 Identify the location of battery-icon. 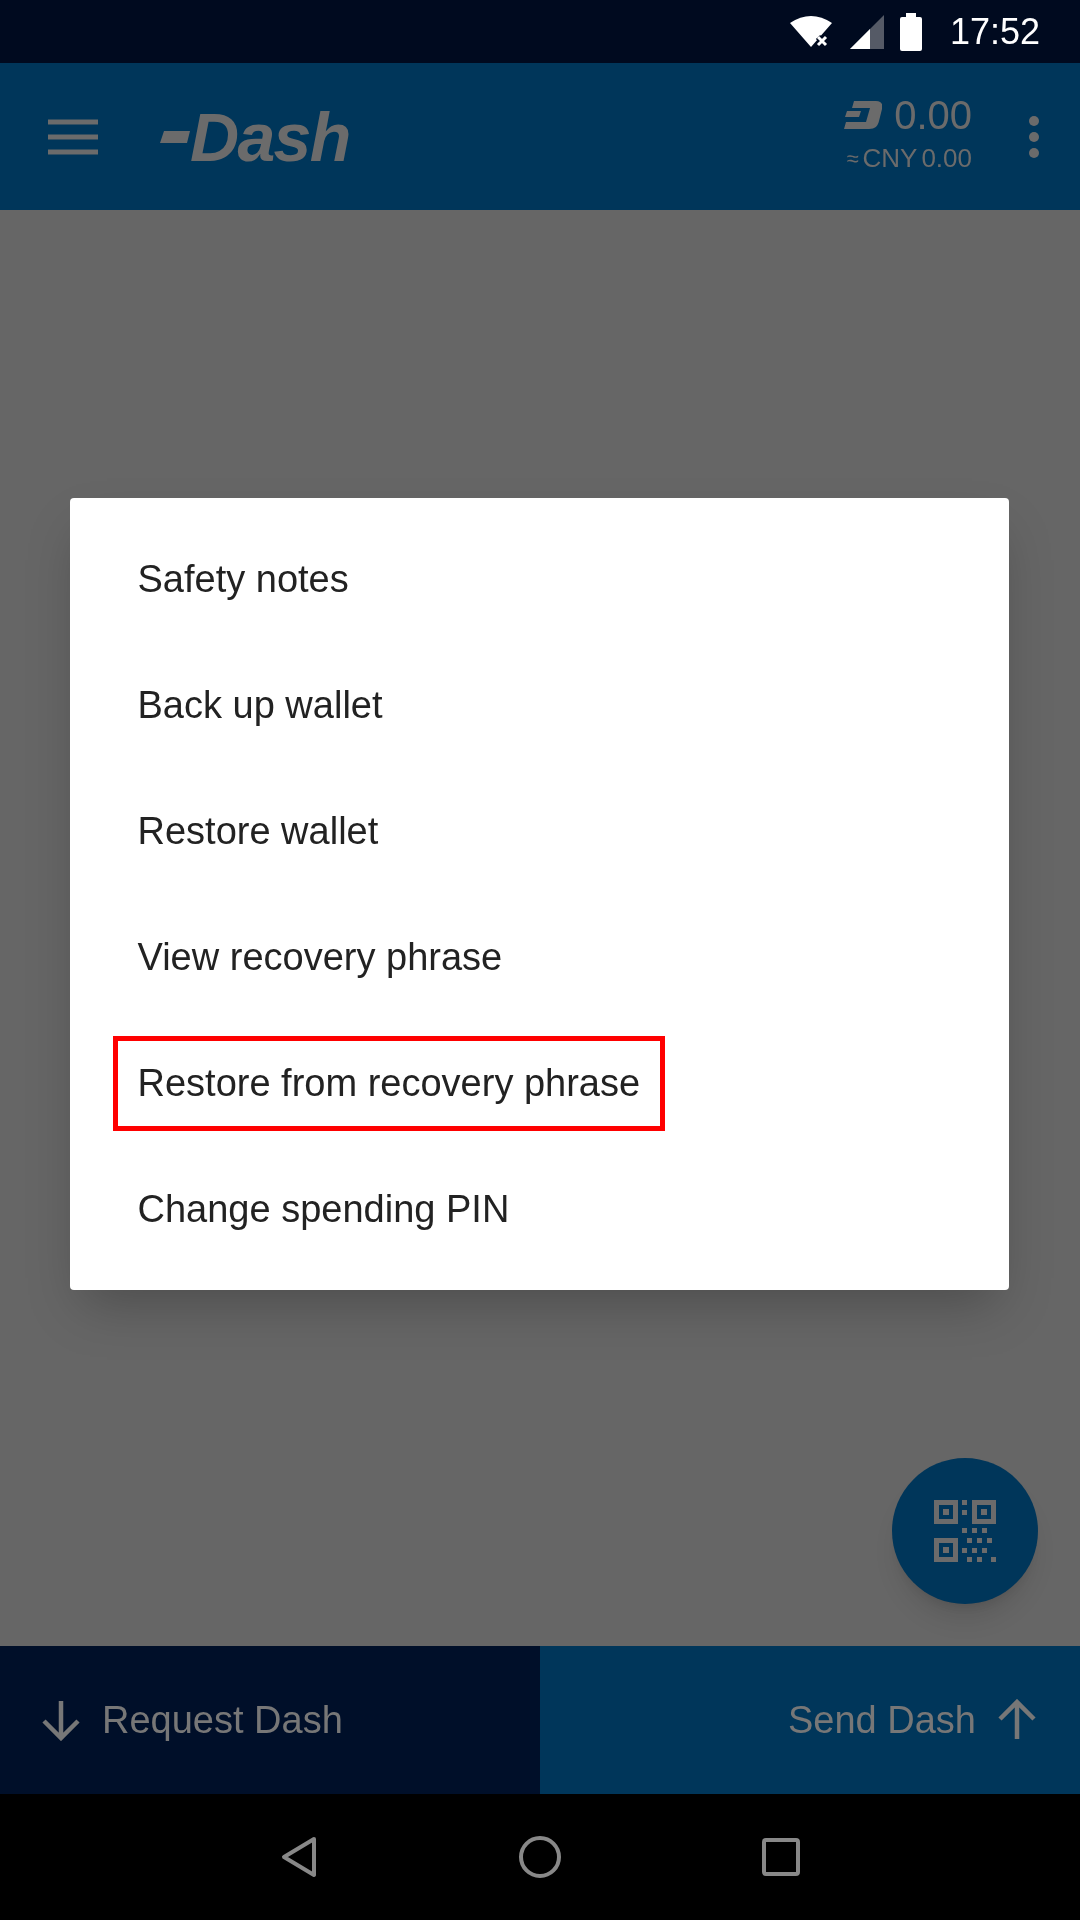
(910, 31).